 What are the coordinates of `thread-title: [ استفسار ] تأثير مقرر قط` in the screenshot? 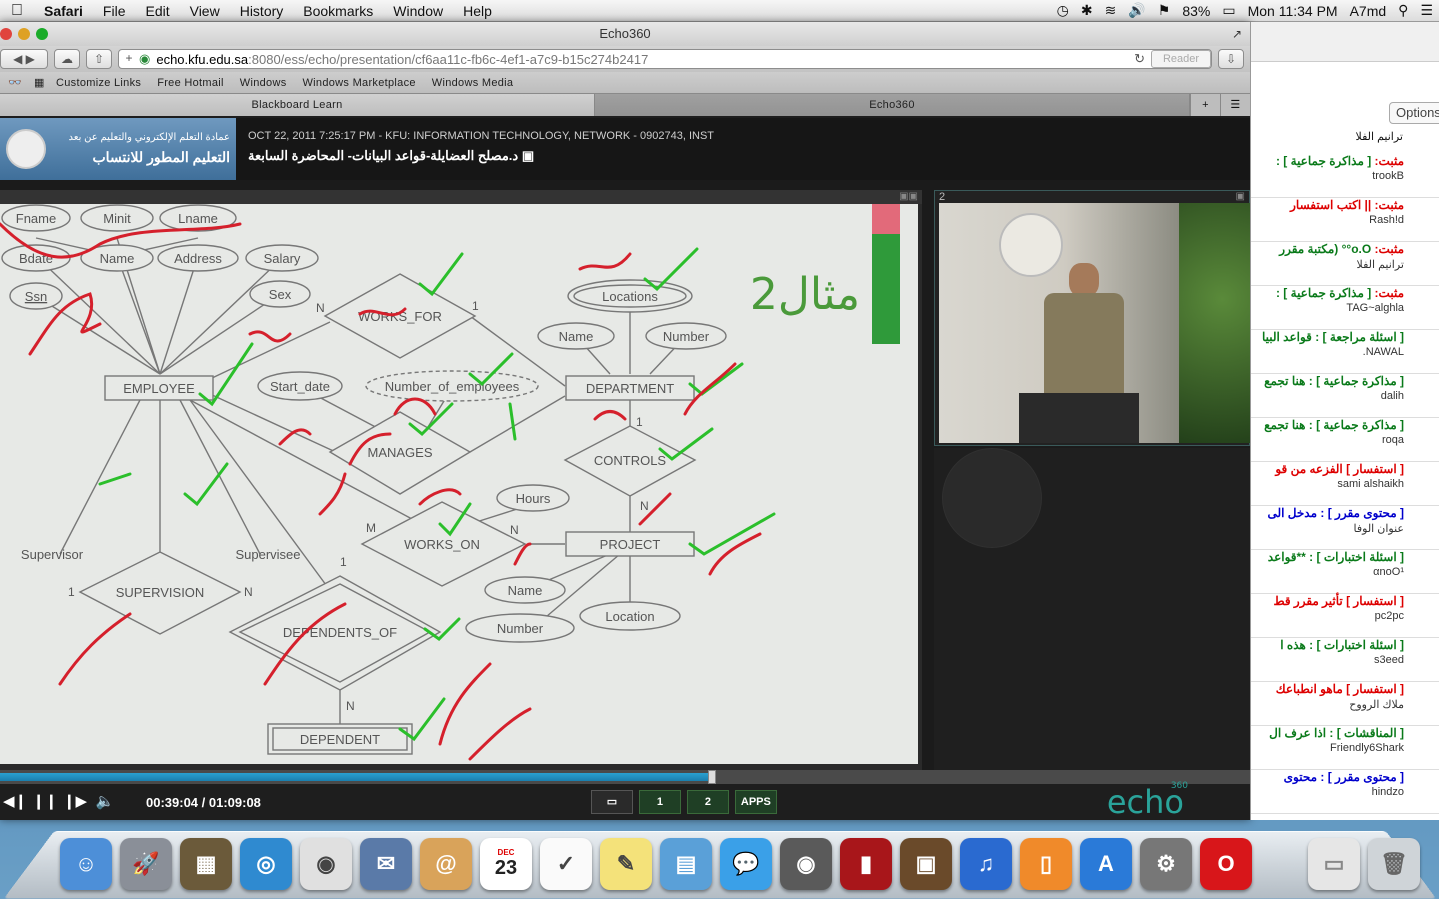 It's located at (1327, 601).